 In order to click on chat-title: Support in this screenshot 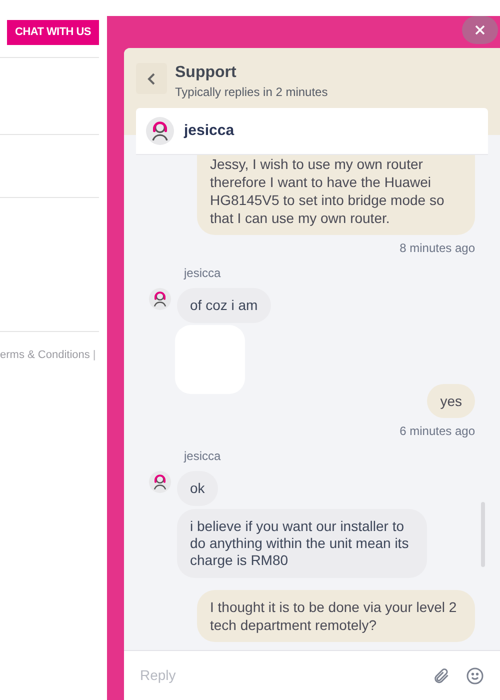, I will do `click(206, 73)`.